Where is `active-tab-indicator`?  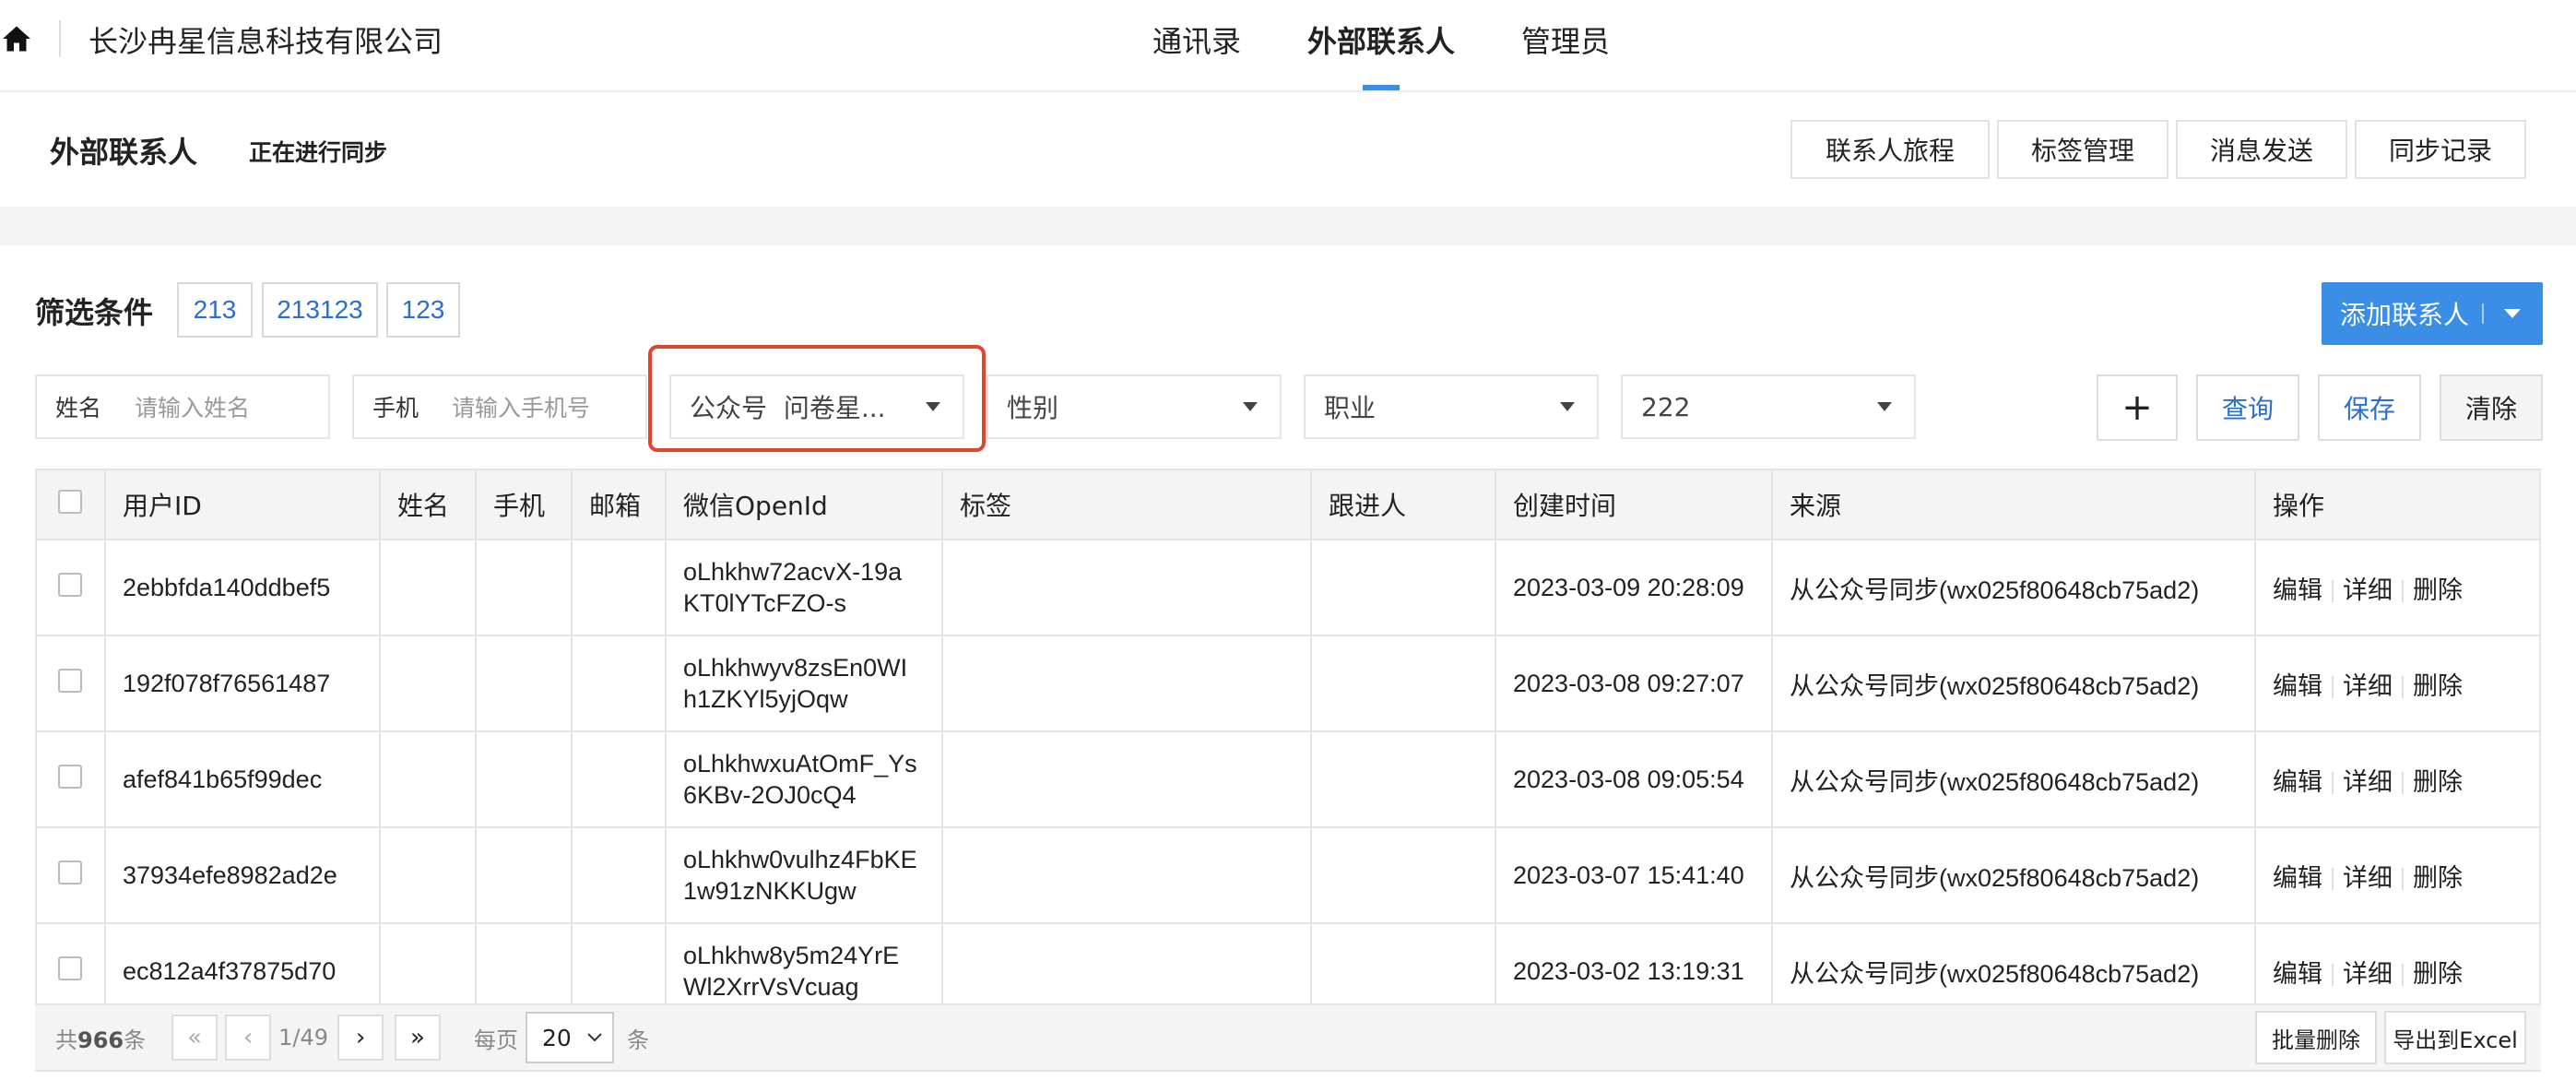 active-tab-indicator is located at coordinates (1381, 87).